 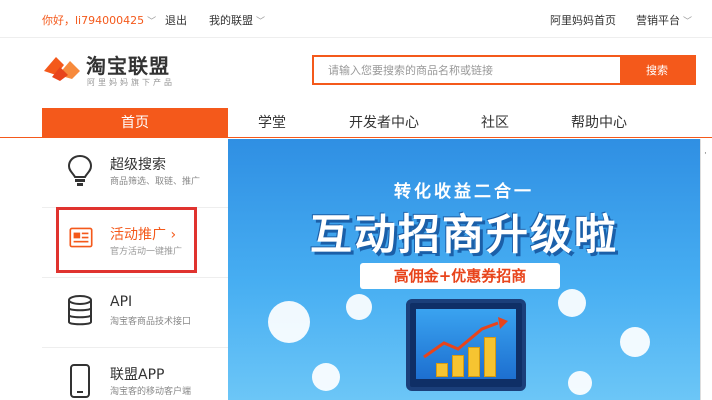 I want to click on marketing-platform-menu: 营销平台 ﹀, so click(x=664, y=20).